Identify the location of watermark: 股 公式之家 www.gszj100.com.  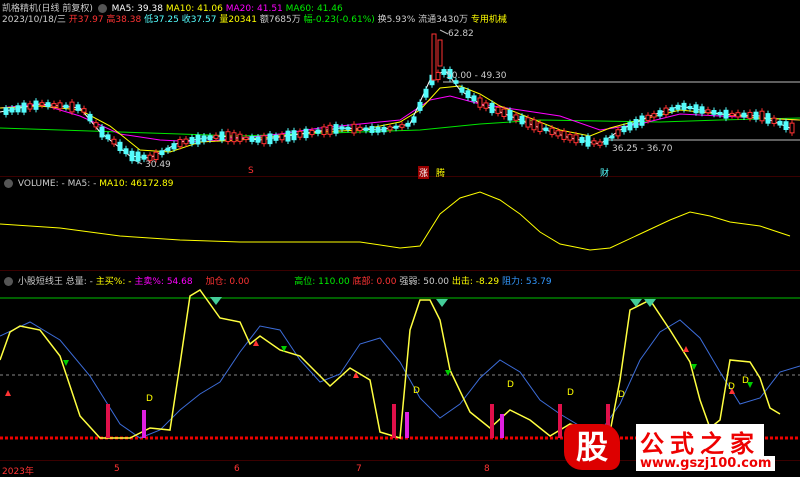
(678, 449).